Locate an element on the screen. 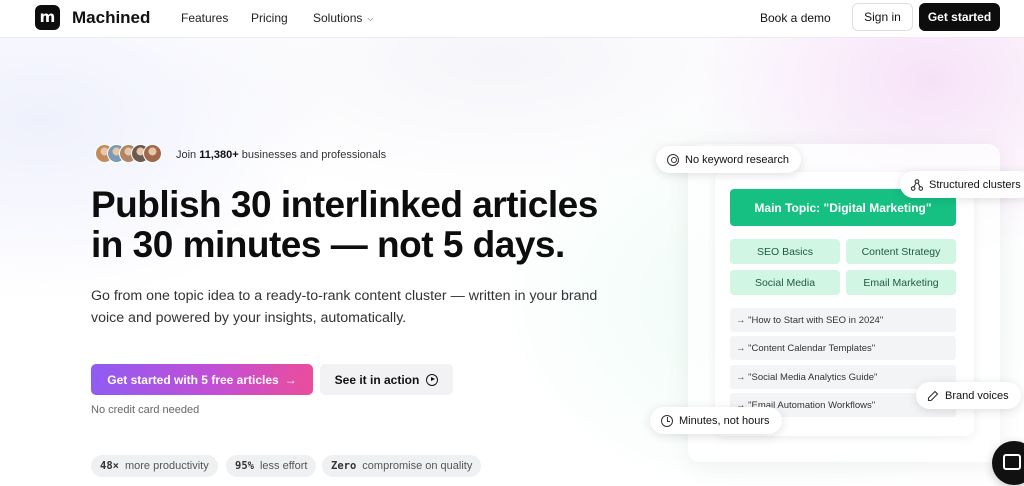 This screenshot has height=486, width=1024. see-action-label: See it in action is located at coordinates (377, 379).